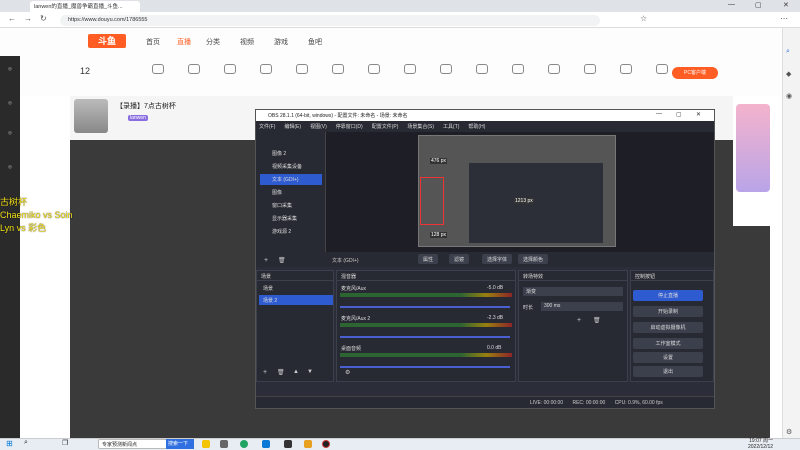 The image size is (800, 450). I want to click on duration-input: 300 ms, so click(582, 306).